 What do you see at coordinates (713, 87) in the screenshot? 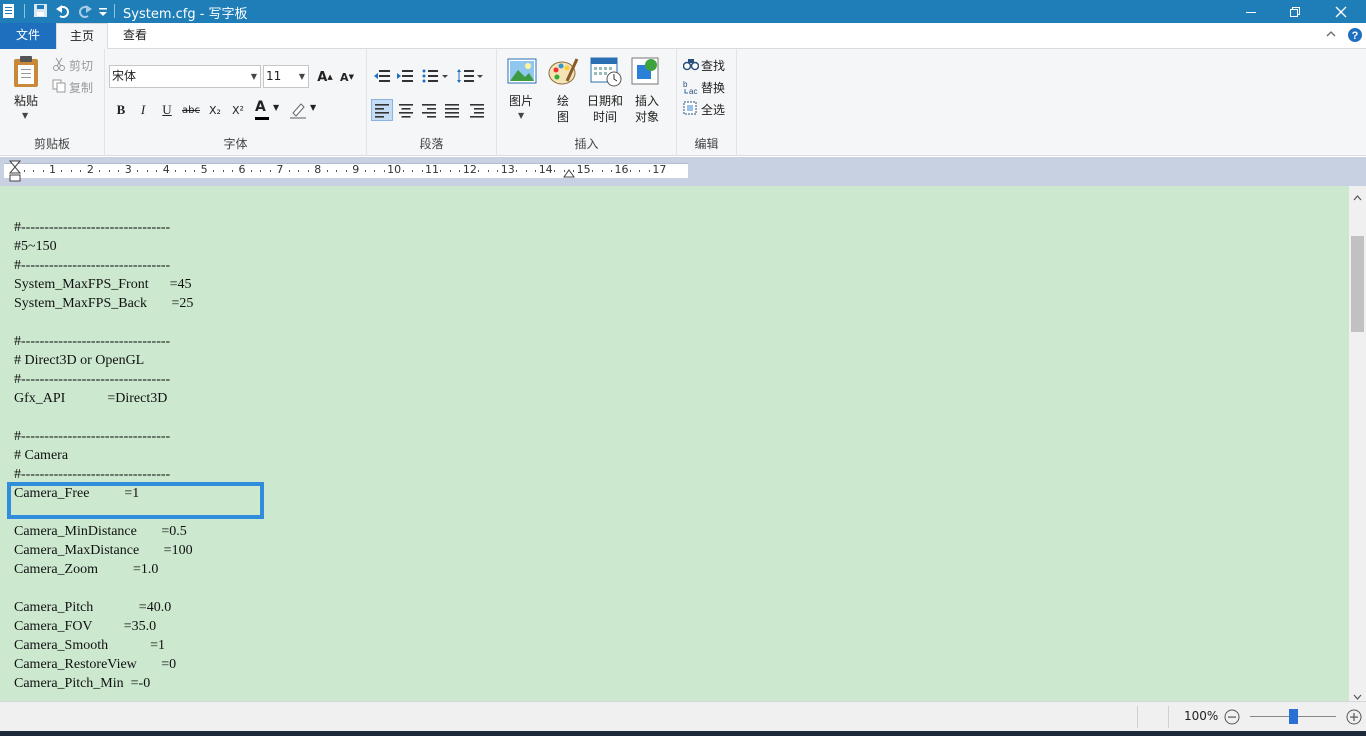
I see `replace-button: 替换` at bounding box center [713, 87].